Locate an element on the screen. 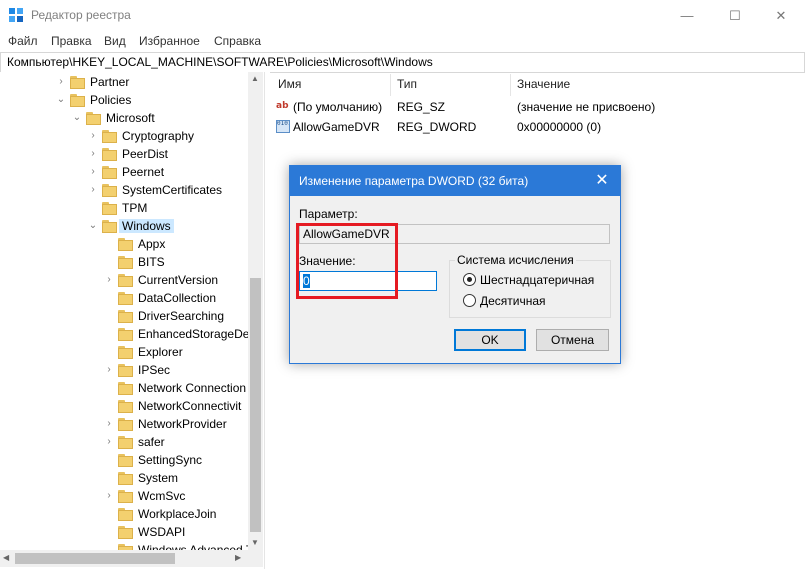 The height and width of the screenshot is (569, 805). tree-horizontal-scrollbar: ◀ ▶ is located at coordinates (131, 558).